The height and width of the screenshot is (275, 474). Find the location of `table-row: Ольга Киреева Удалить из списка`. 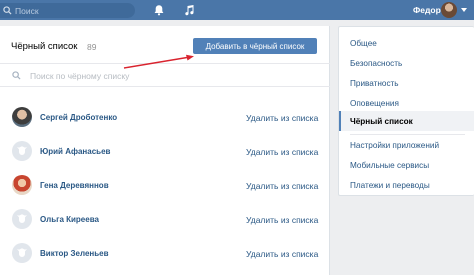

table-row: Ольга Киреева Удалить из списка is located at coordinates (165, 219).